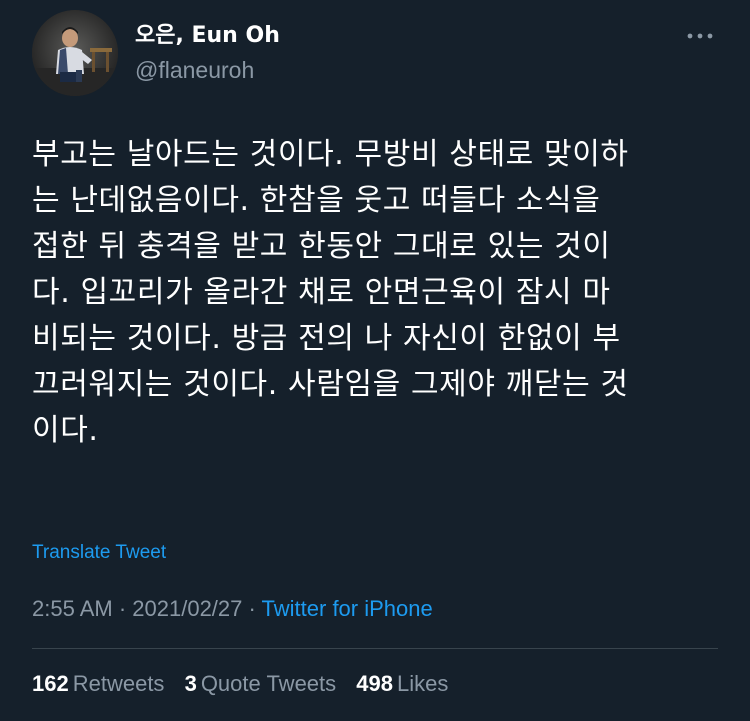 The width and height of the screenshot is (750, 721). I want to click on tweet-text-line: 는 난데없음이다. 한참을 웃고 떠들다 소식을, so click(316, 200).